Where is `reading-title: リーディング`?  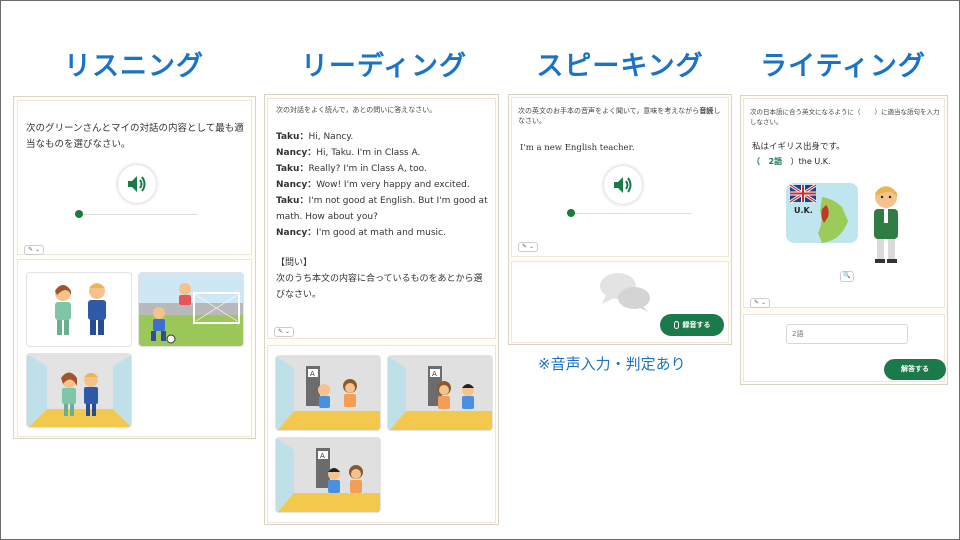
reading-title: リーディング is located at coordinates (384, 66).